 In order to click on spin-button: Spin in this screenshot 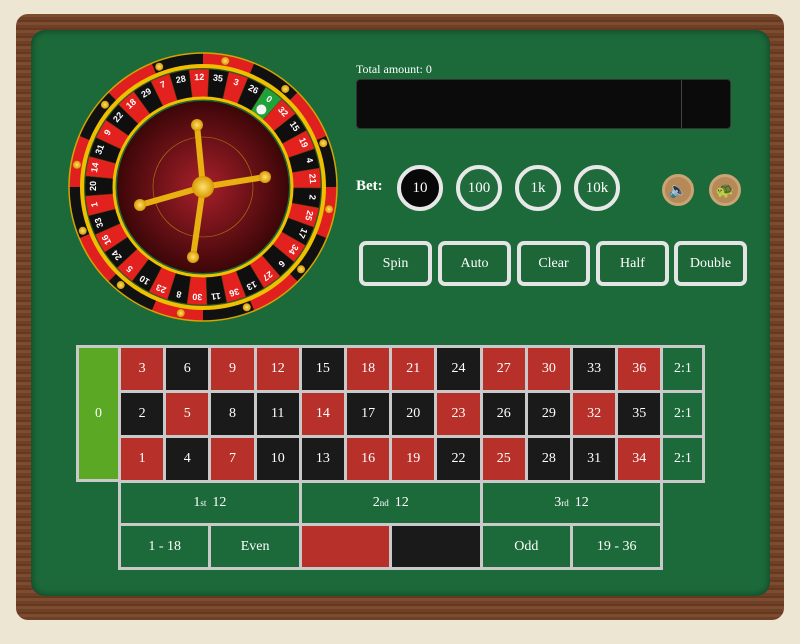, I will do `click(395, 263)`.